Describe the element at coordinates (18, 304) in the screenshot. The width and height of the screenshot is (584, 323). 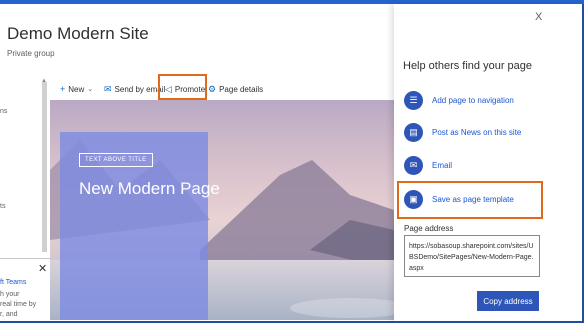
I see `teams-promo-text: real time by` at that location.